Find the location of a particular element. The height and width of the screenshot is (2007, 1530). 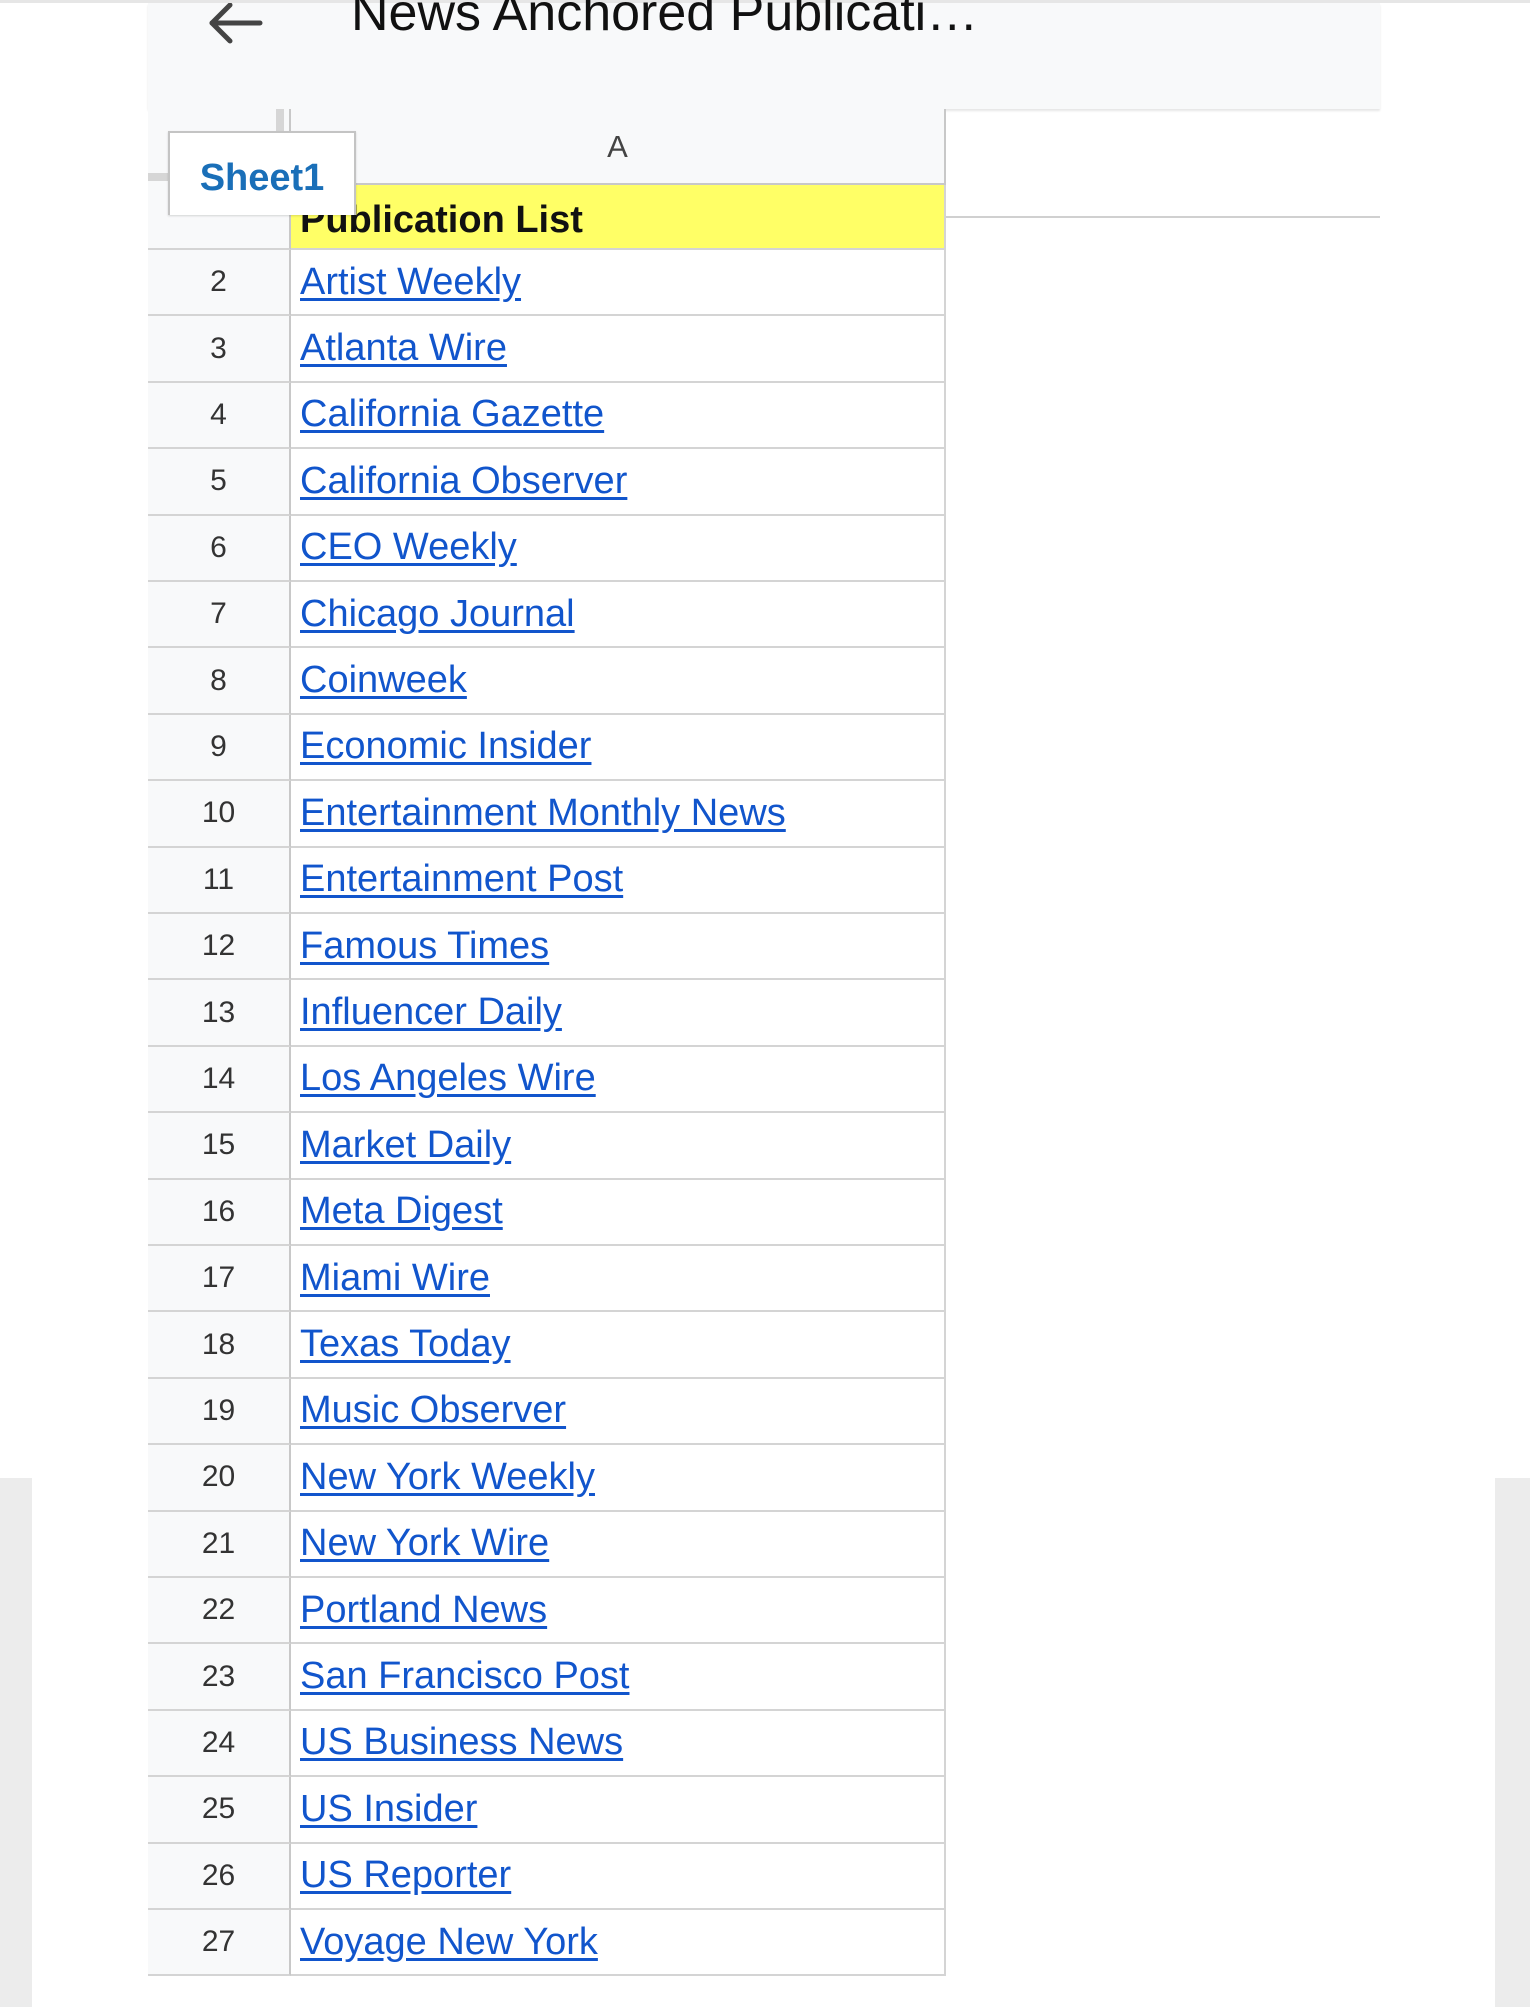

table-row: 7 Chicago Journal is located at coordinates (547, 615).